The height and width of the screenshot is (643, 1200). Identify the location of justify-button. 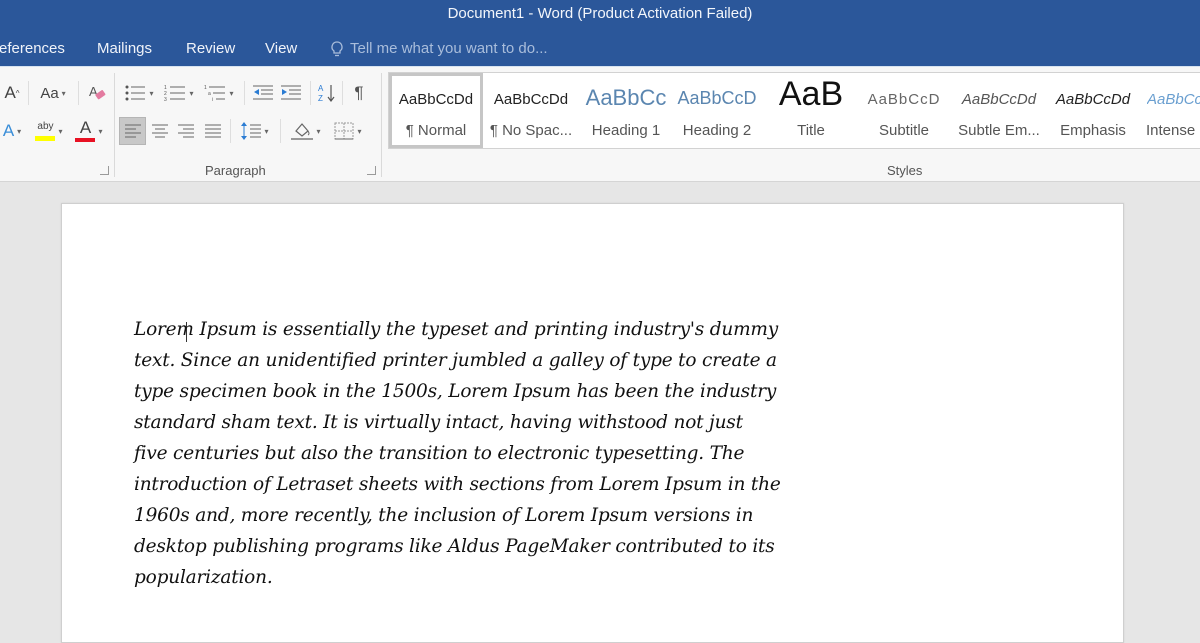
(213, 131).